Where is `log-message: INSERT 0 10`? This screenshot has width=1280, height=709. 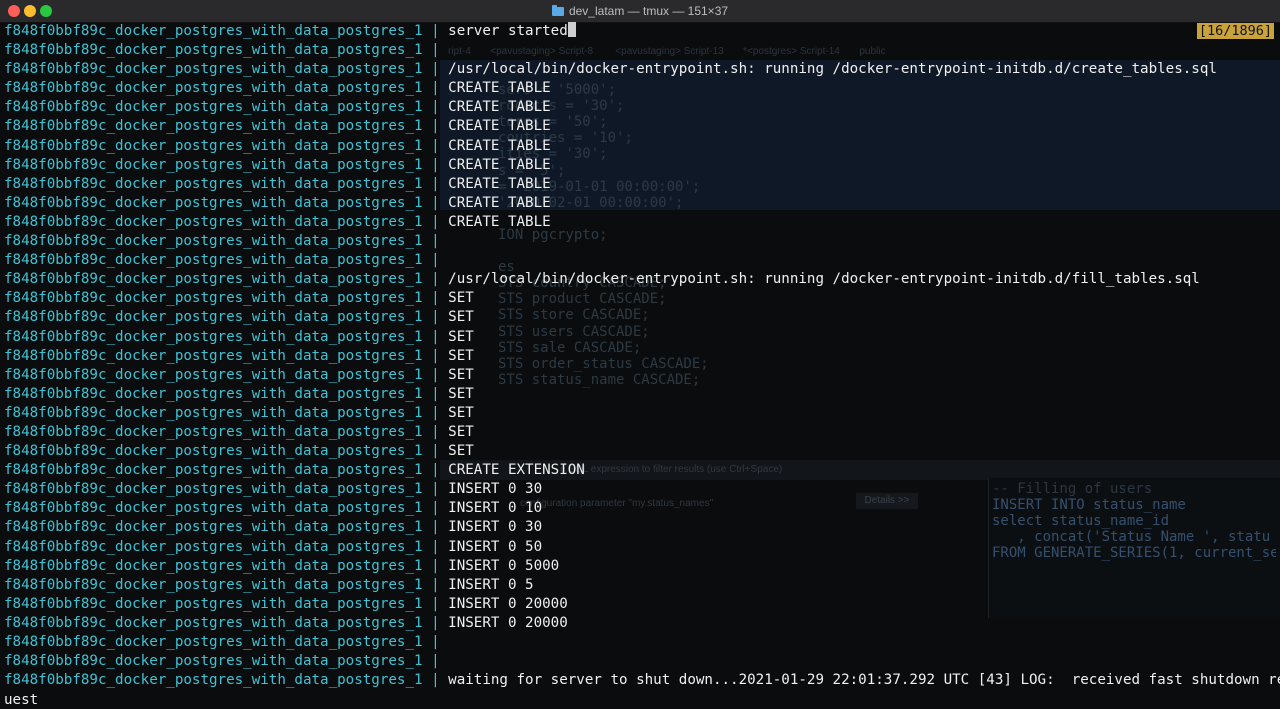 log-message: INSERT 0 10 is located at coordinates (495, 508).